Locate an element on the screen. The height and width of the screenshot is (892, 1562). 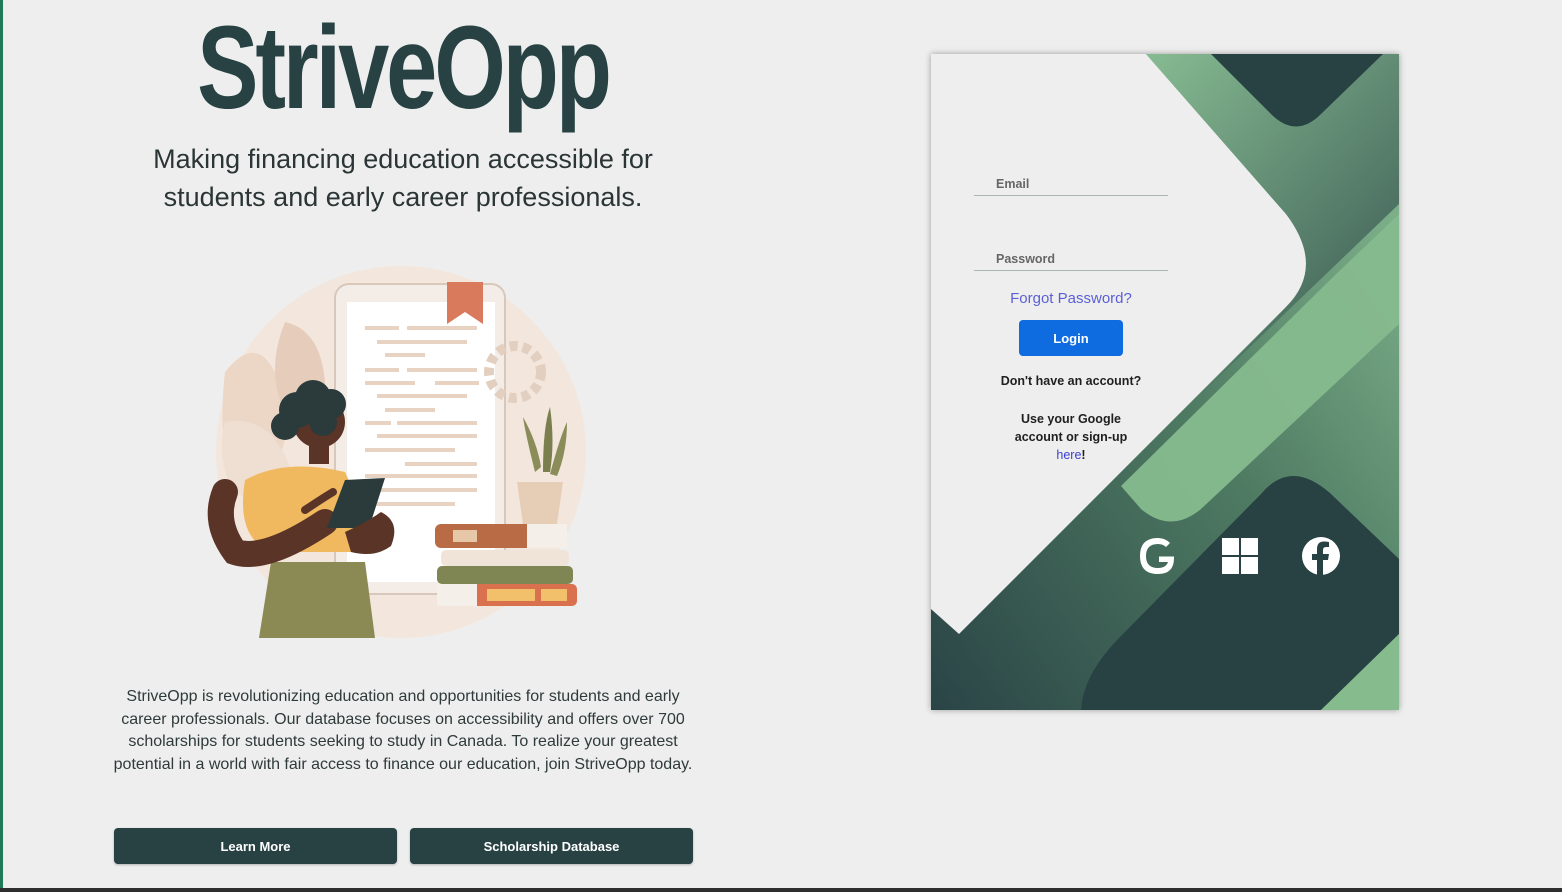
email-field is located at coordinates (1071, 177).